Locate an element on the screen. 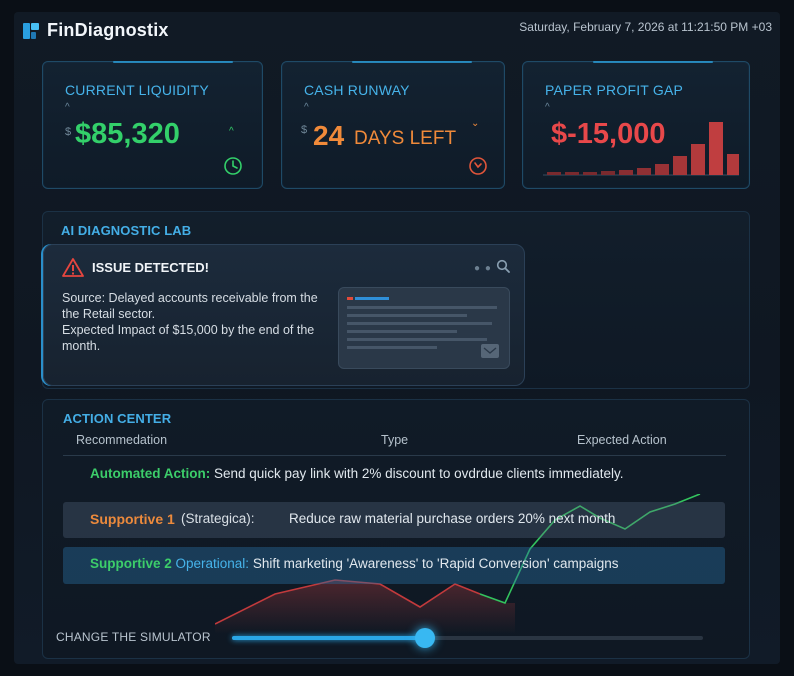 The height and width of the screenshot is (676, 794). slider-fill is located at coordinates (329, 638).